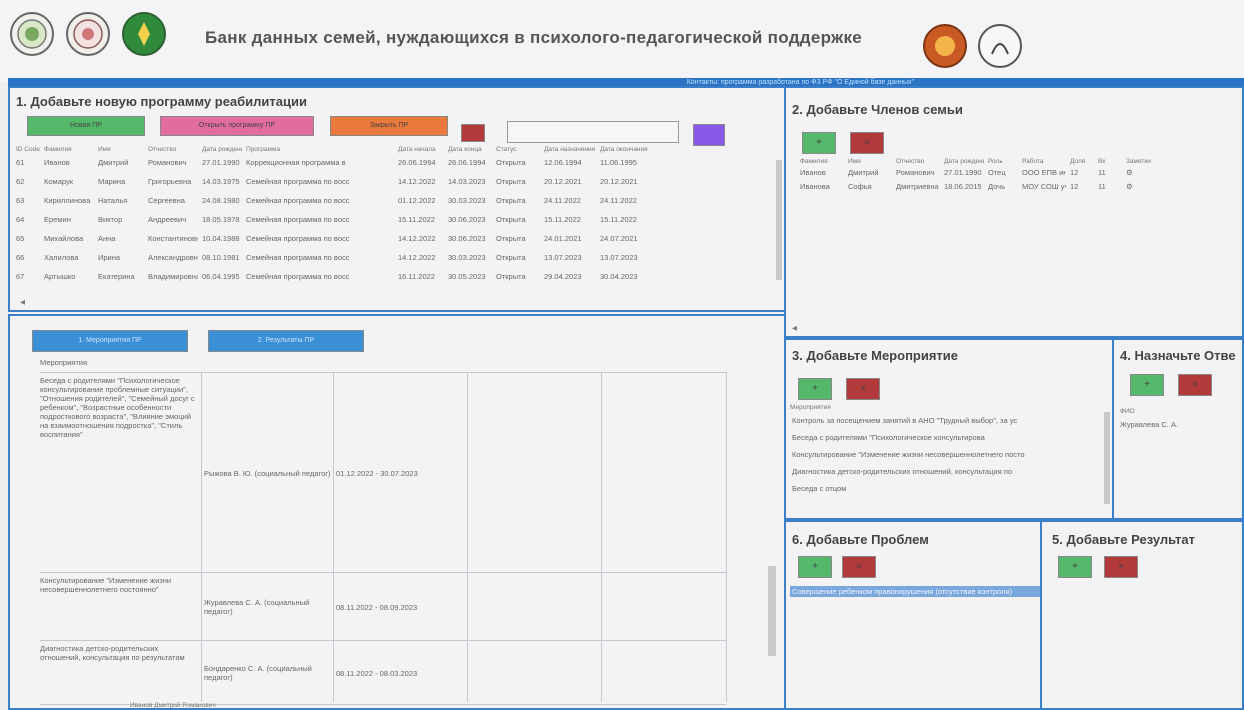 This screenshot has width=1244, height=710. I want to click on events-scrollbar, so click(1107, 458).